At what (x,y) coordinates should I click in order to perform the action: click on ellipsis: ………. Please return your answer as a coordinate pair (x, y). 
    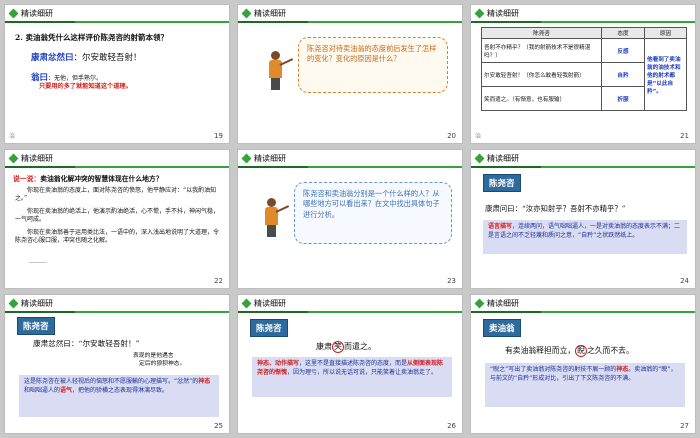
    Looking at the image, I should click on (38, 261).